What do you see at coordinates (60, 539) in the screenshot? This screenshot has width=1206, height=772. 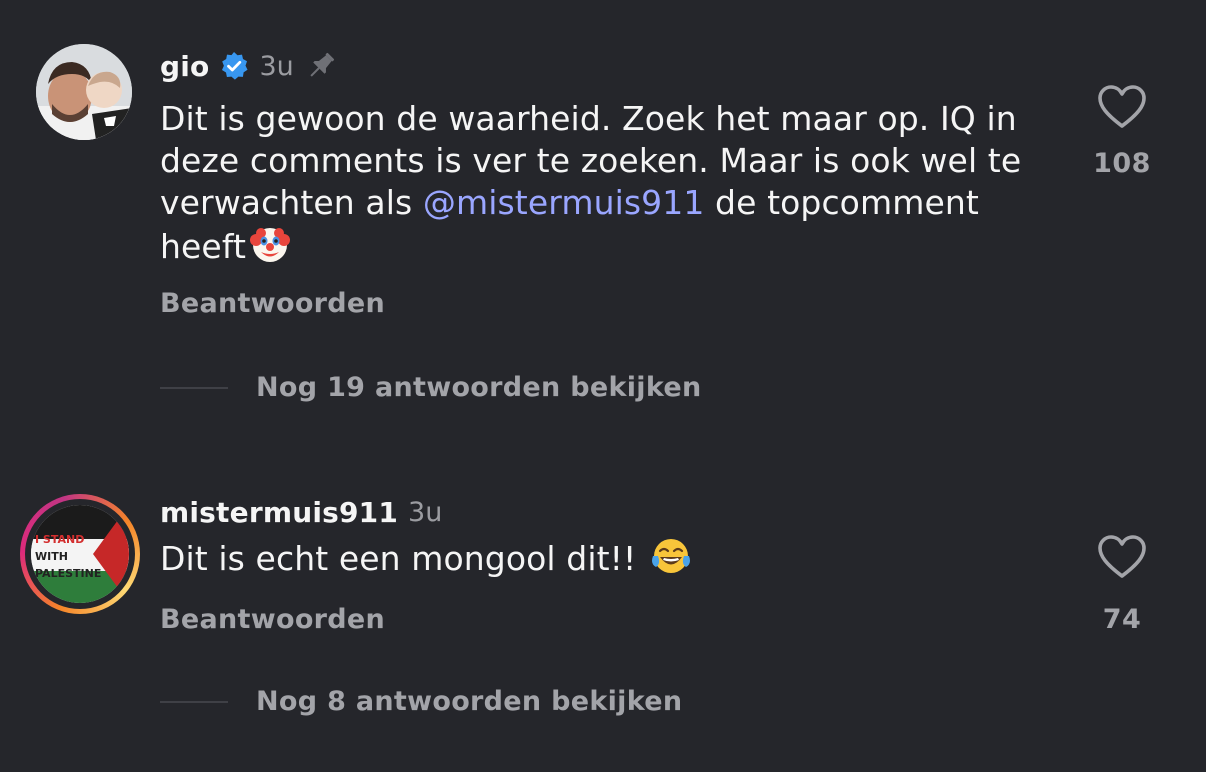 I see `avatar-text-line: I STAND` at bounding box center [60, 539].